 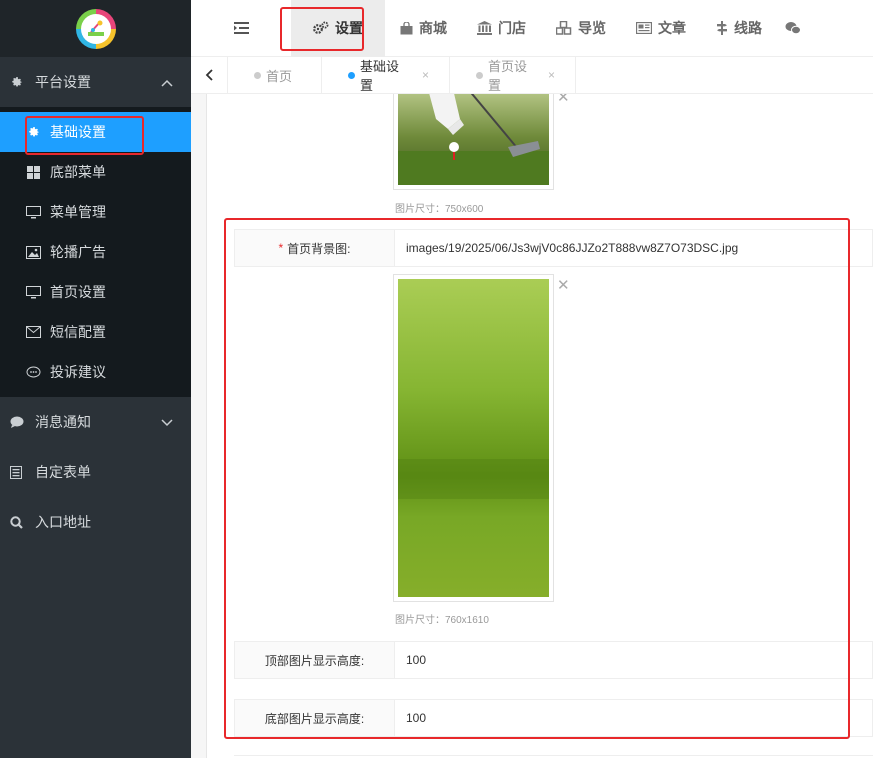 I want to click on required-marker: *, so click(x=281, y=248).